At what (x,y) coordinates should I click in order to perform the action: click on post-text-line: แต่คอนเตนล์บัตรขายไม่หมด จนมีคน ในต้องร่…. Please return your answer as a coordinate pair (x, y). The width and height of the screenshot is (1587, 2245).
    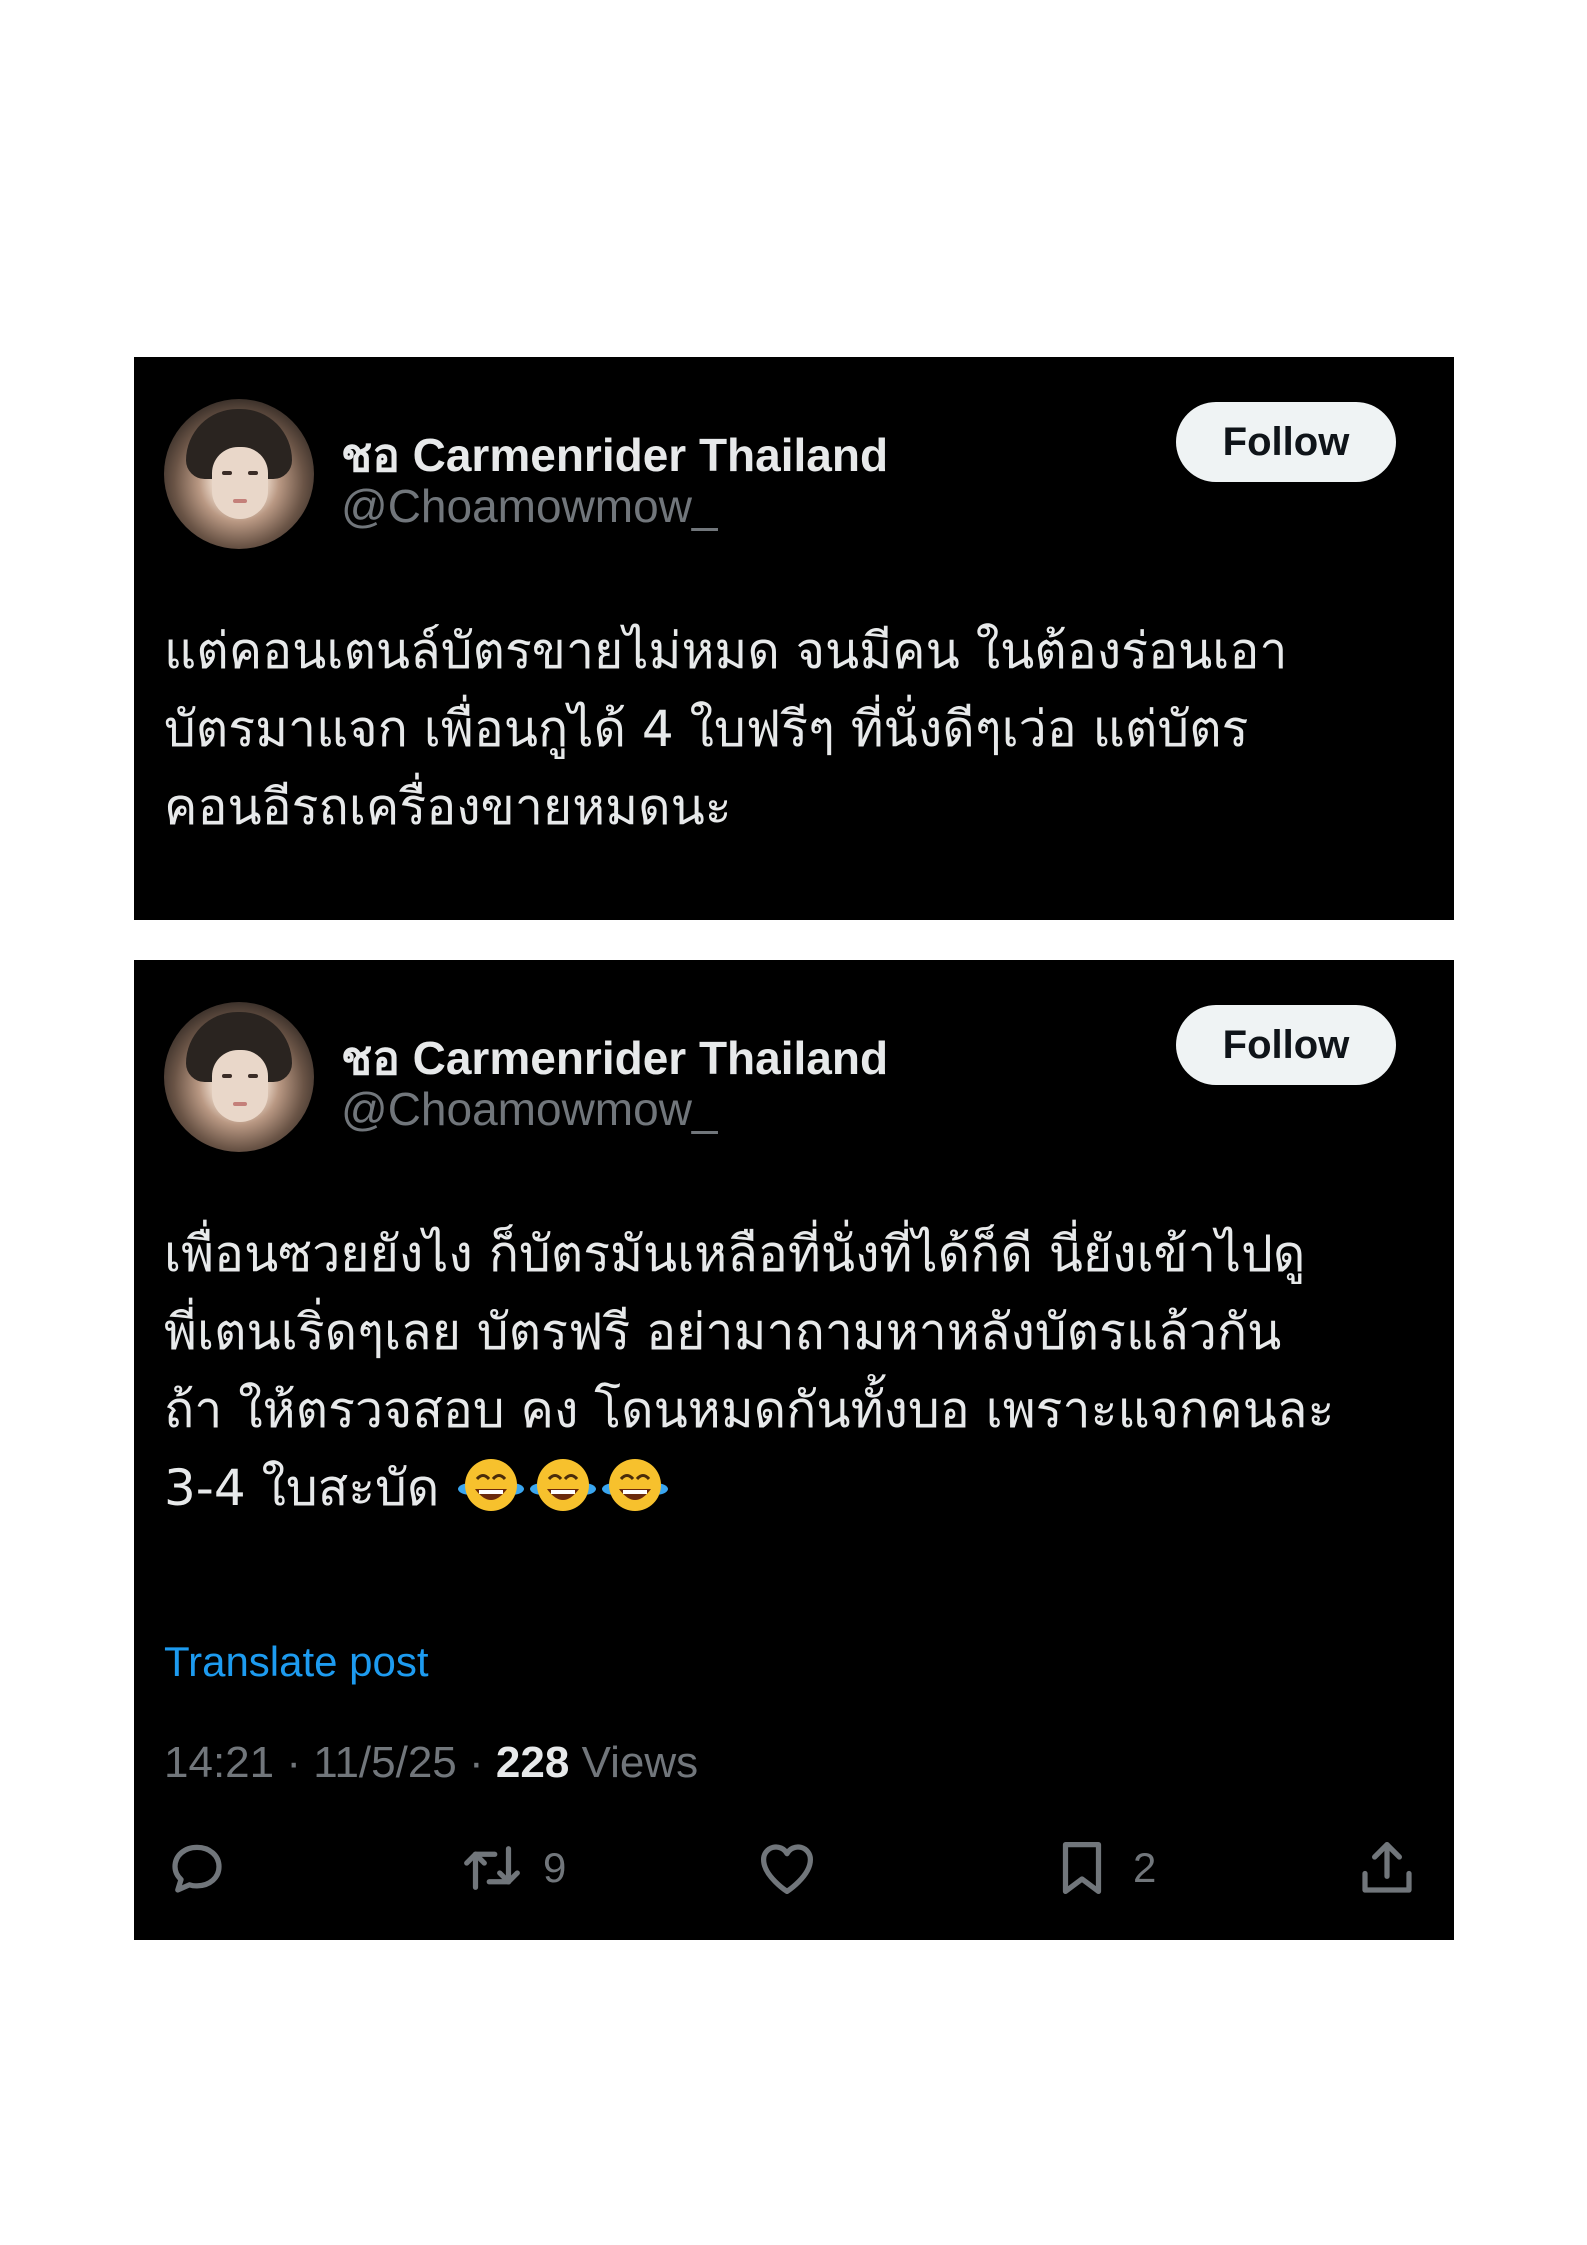
    Looking at the image, I should click on (726, 651).